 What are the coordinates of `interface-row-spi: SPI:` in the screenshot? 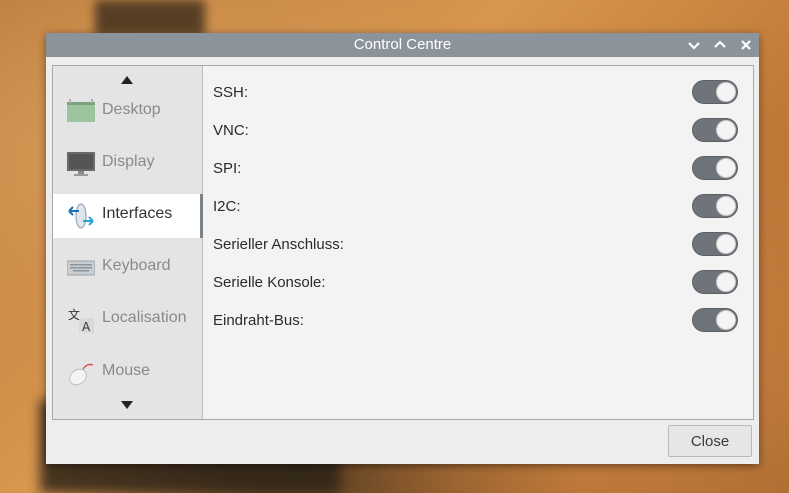 It's located at (478, 168).